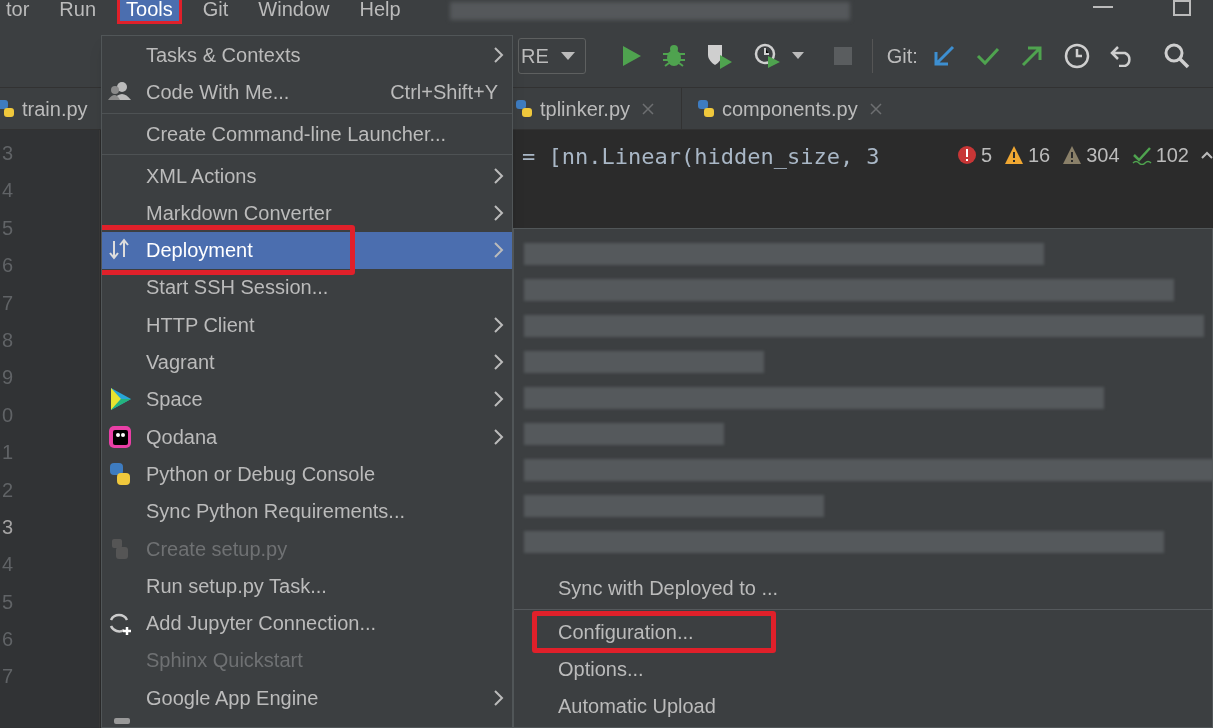  Describe the element at coordinates (1039, 155) in the screenshot. I see `inspection-count: 16` at that location.